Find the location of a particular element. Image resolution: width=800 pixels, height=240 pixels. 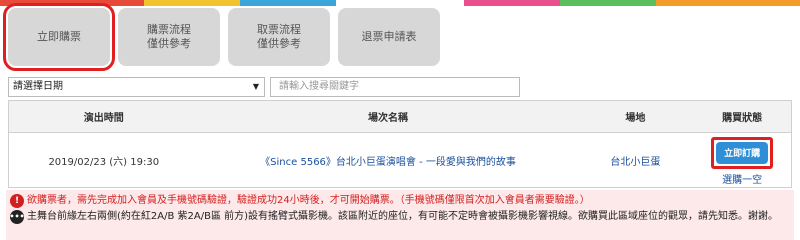

table-header: 演出時間 場次名稱 場地 購買狀態 is located at coordinates (400, 117).